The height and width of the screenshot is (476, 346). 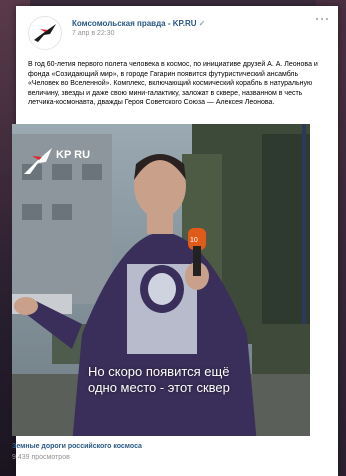 I want to click on caption-line-2: одно место - этот сквер, so click(x=159, y=387).